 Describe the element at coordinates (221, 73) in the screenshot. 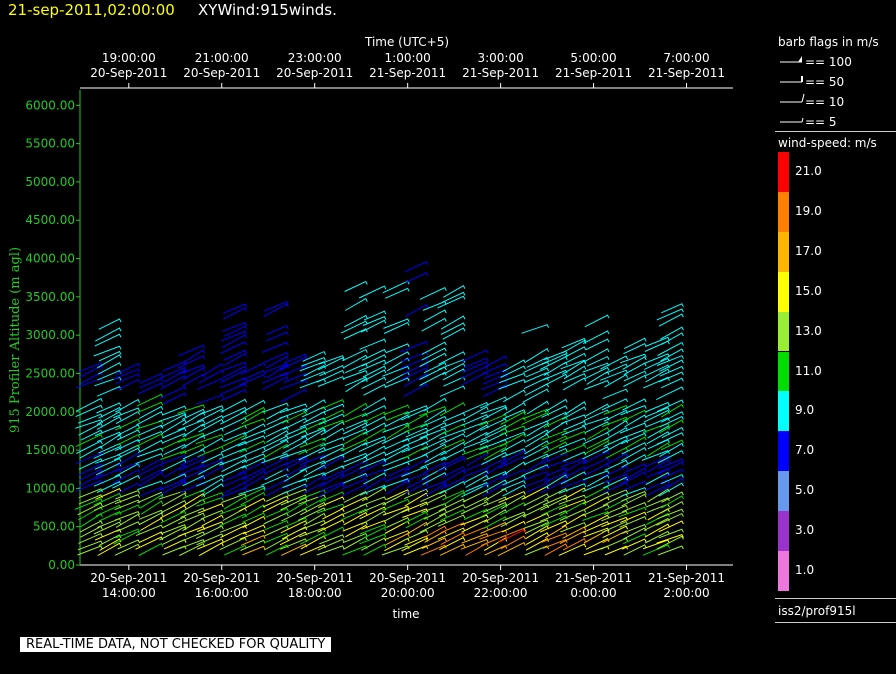

I see `x2-tick-label-date: 20-Sep-2011` at that location.